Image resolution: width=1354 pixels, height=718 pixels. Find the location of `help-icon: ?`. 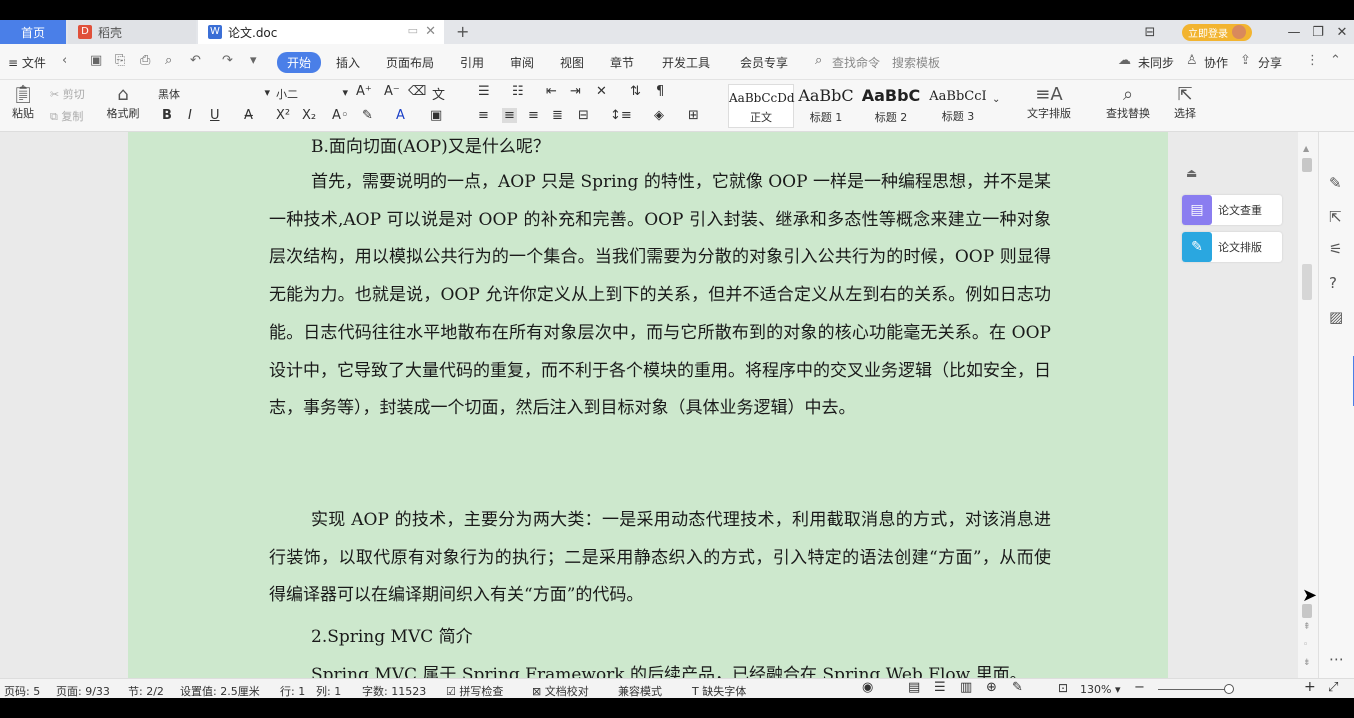

help-icon: ? is located at coordinates (1333, 283).